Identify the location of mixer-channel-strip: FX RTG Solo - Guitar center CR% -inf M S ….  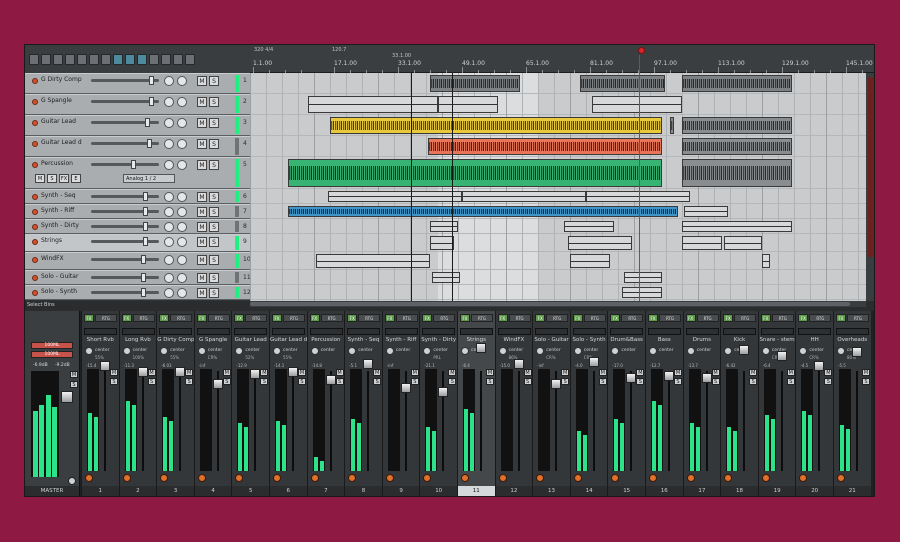
(551, 403).